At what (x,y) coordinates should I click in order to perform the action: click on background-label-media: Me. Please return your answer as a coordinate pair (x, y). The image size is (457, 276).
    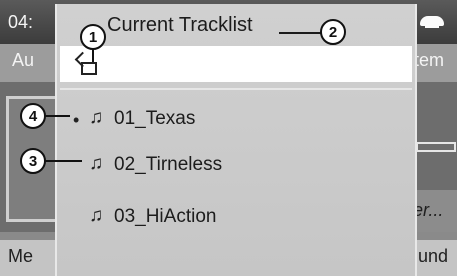
    Looking at the image, I should click on (20, 256).